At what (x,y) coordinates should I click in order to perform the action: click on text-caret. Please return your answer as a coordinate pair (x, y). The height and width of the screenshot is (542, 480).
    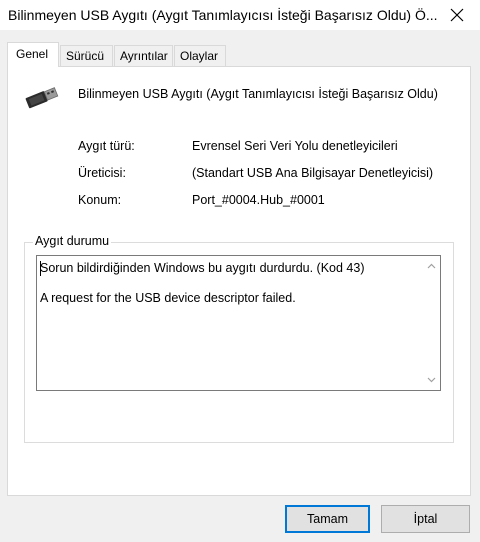
    Looking at the image, I should click on (40, 268).